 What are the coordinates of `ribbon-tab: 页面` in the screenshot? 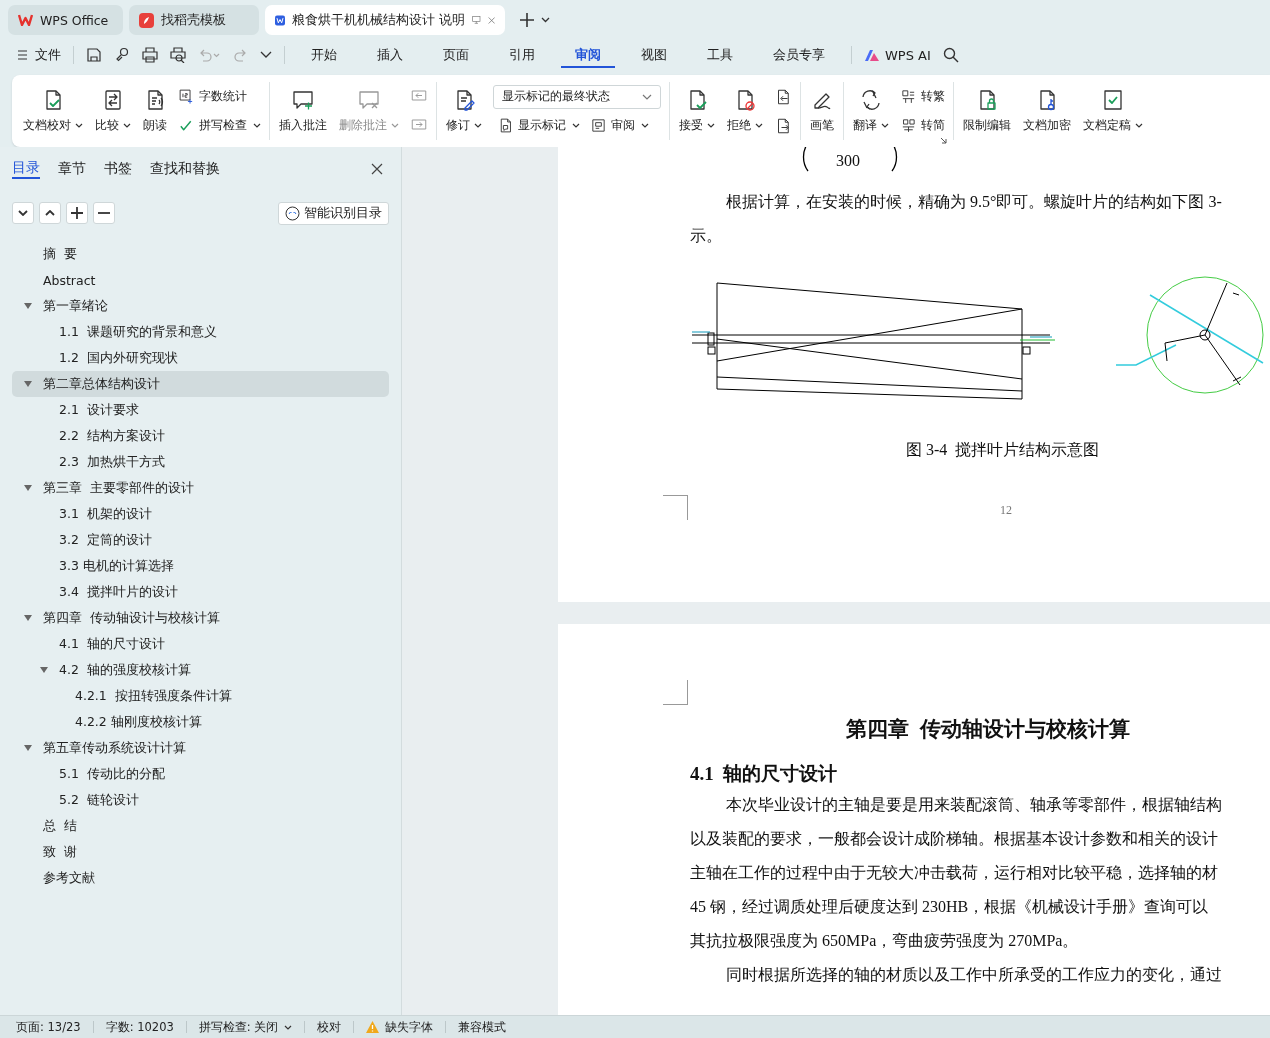 It's located at (456, 55).